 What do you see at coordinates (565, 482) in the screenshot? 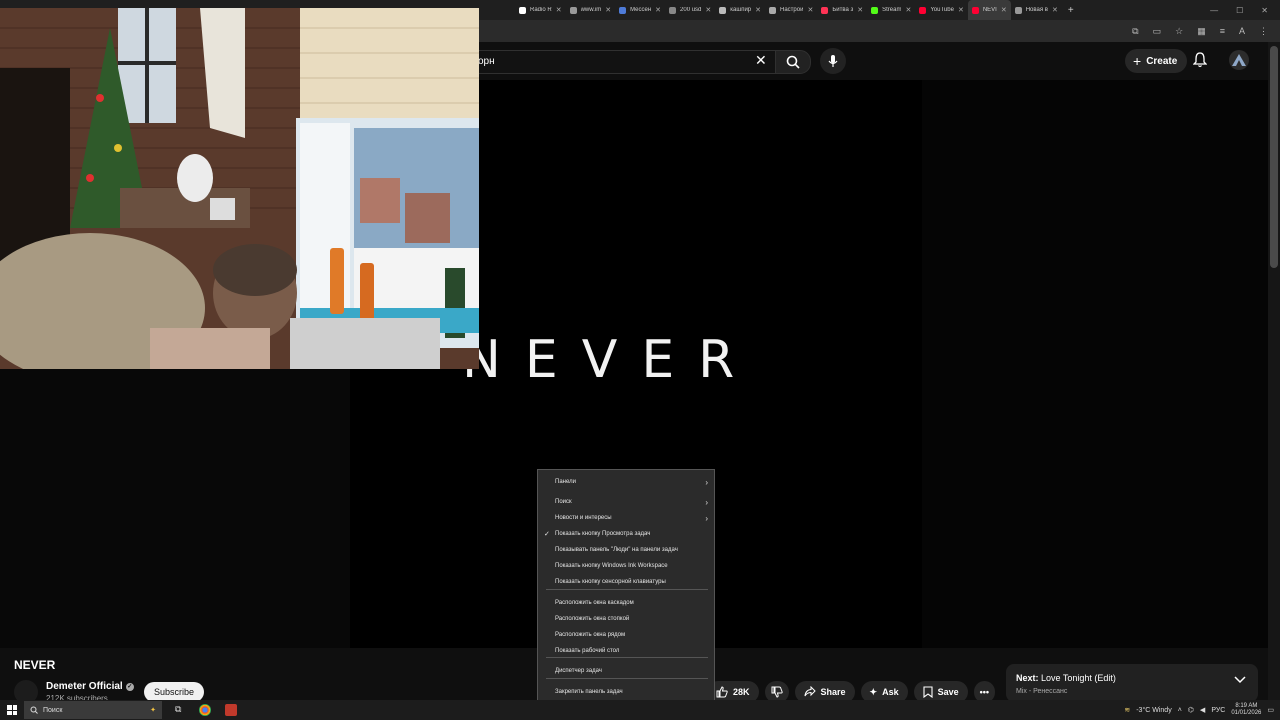
I see `context-menu-label: Панели` at bounding box center [565, 482].